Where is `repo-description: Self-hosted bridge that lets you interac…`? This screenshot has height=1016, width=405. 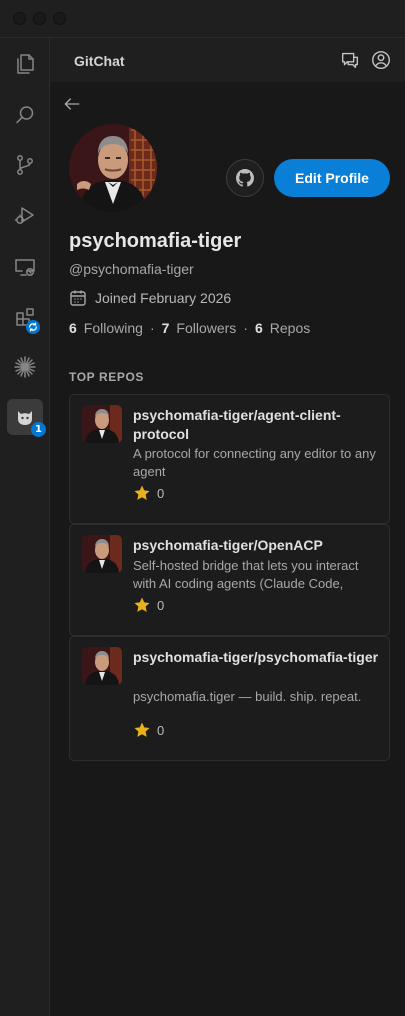
repo-description: Self-hosted bridge that lets you interac… is located at coordinates (246, 574).